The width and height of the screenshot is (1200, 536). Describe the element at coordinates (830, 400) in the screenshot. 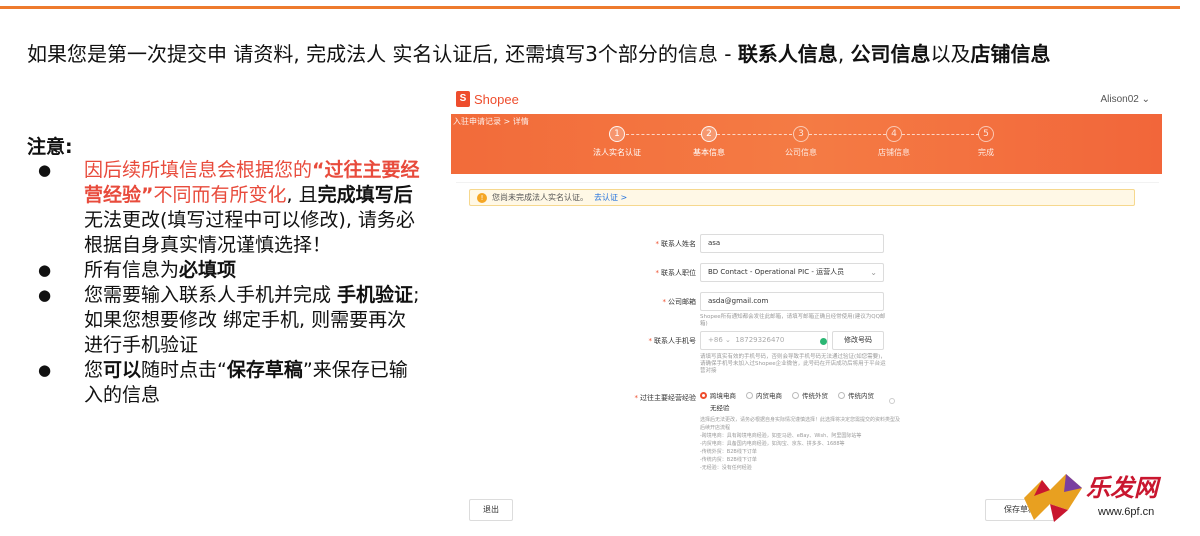

I see `experience-radio-group: 跨境电商 内贸电商 传统外贸 传统内贸 无经验` at that location.